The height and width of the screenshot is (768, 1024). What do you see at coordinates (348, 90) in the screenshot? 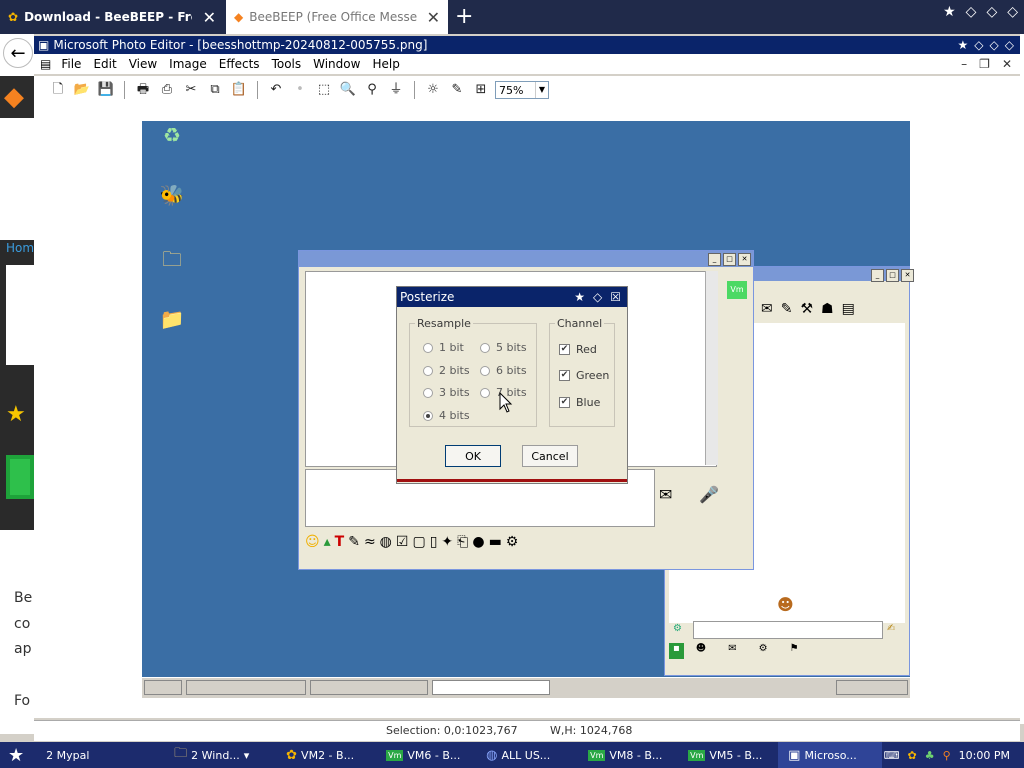
I see `zoom-magnifier-icon: 🔍` at bounding box center [348, 90].